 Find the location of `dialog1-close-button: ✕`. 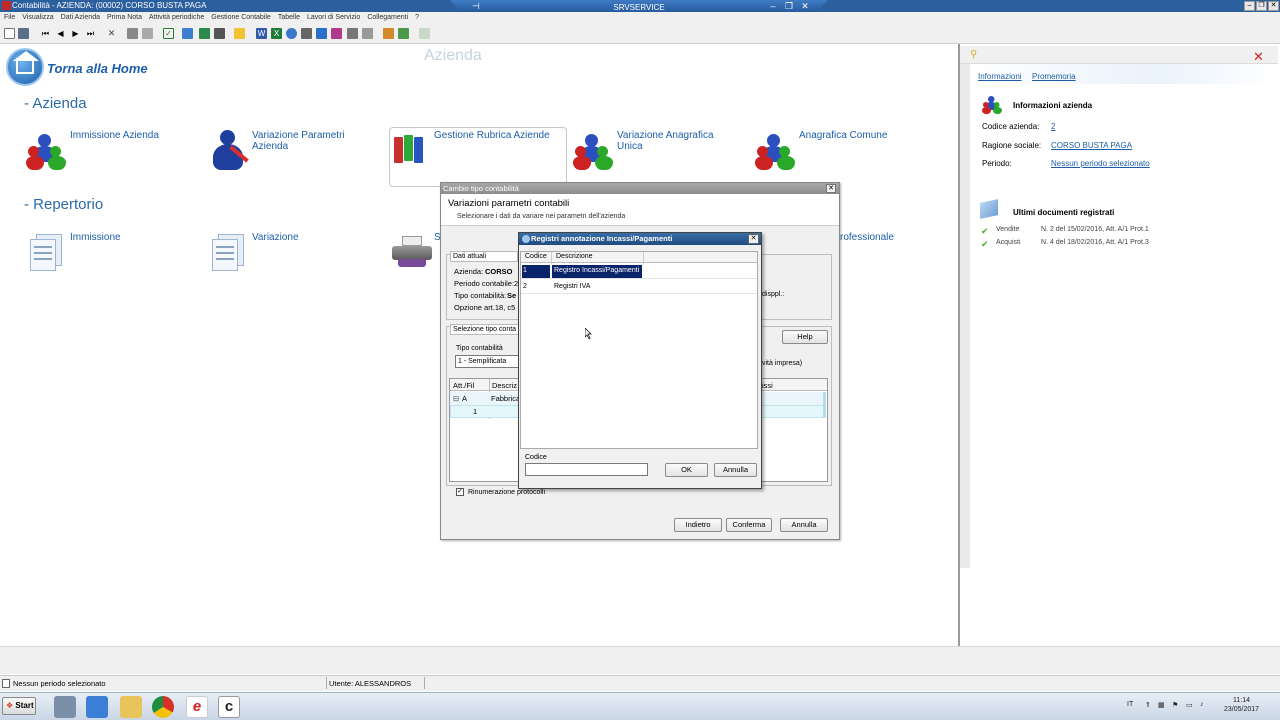

dialog1-close-button: ✕ is located at coordinates (831, 188).